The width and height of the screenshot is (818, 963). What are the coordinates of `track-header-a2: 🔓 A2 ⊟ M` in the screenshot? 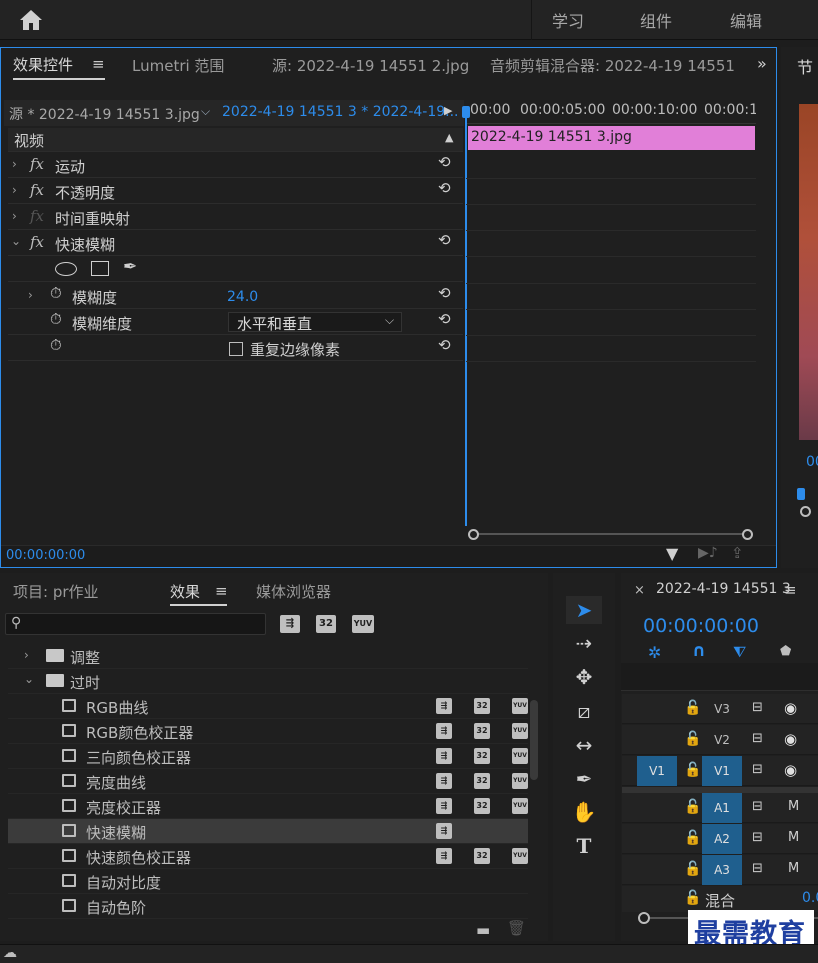 It's located at (720, 839).